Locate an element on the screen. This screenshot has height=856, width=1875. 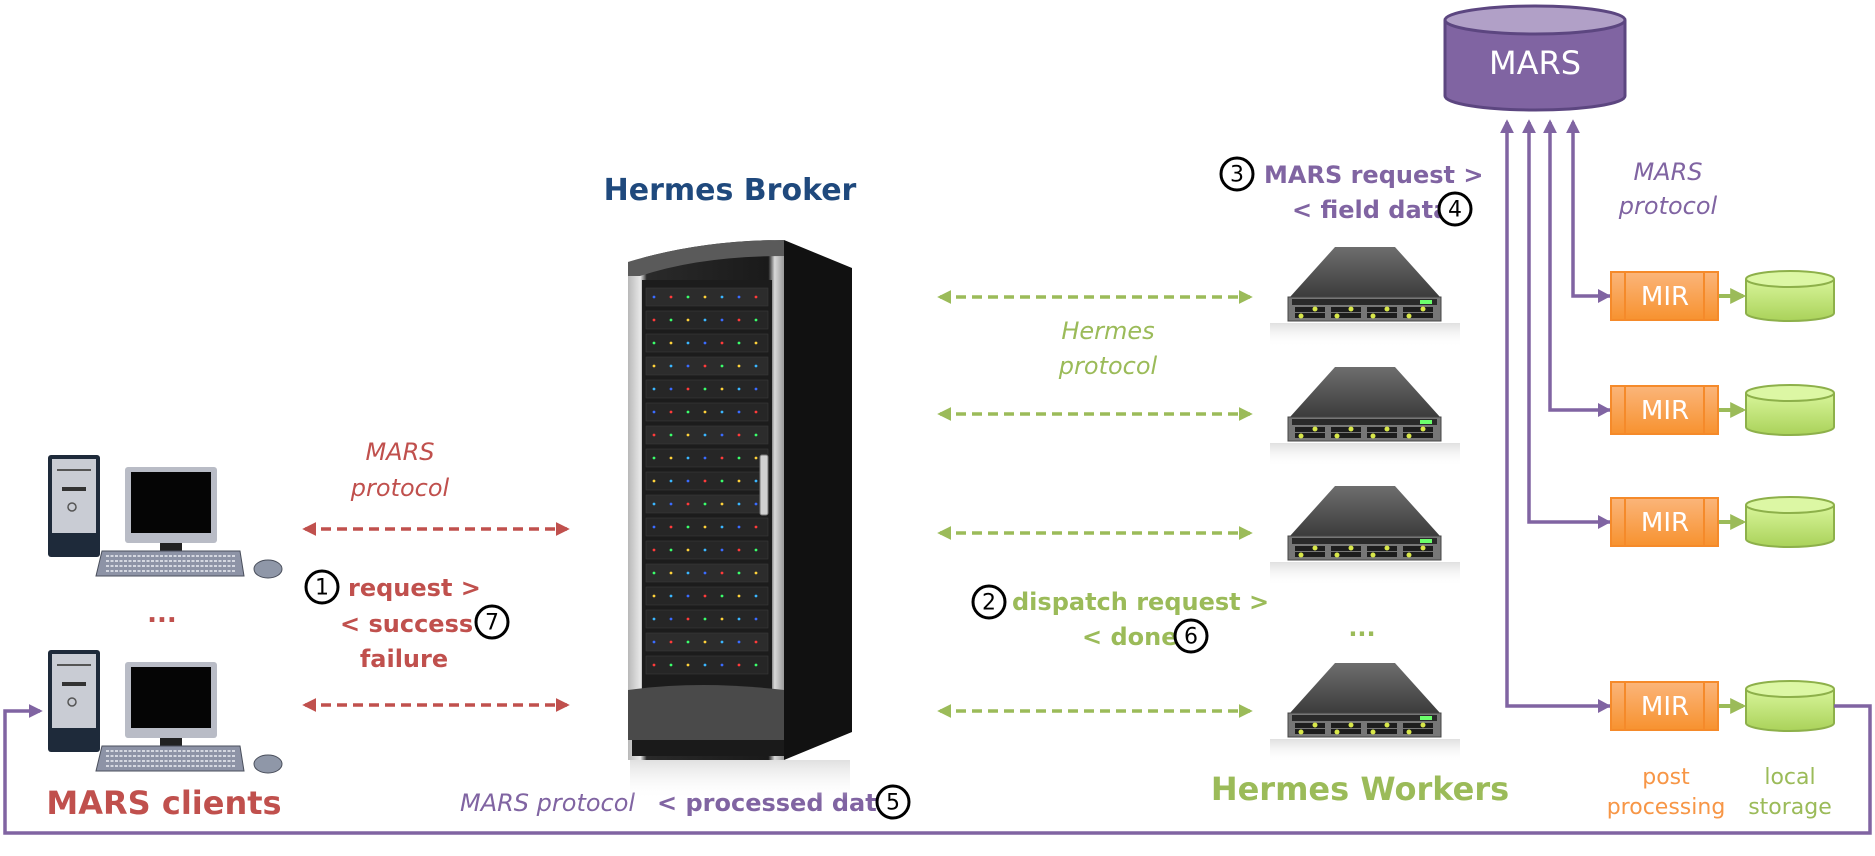
broker-title: Hermes Broker is located at coordinates (730, 190).